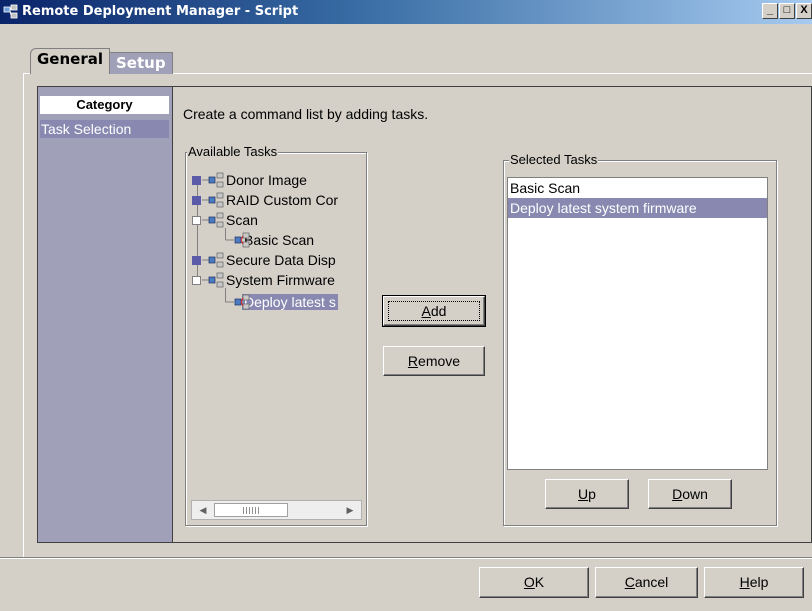 The image size is (812, 611). Describe the element at coordinates (529, 582) in the screenshot. I see `ok-mnemonic: O` at that location.